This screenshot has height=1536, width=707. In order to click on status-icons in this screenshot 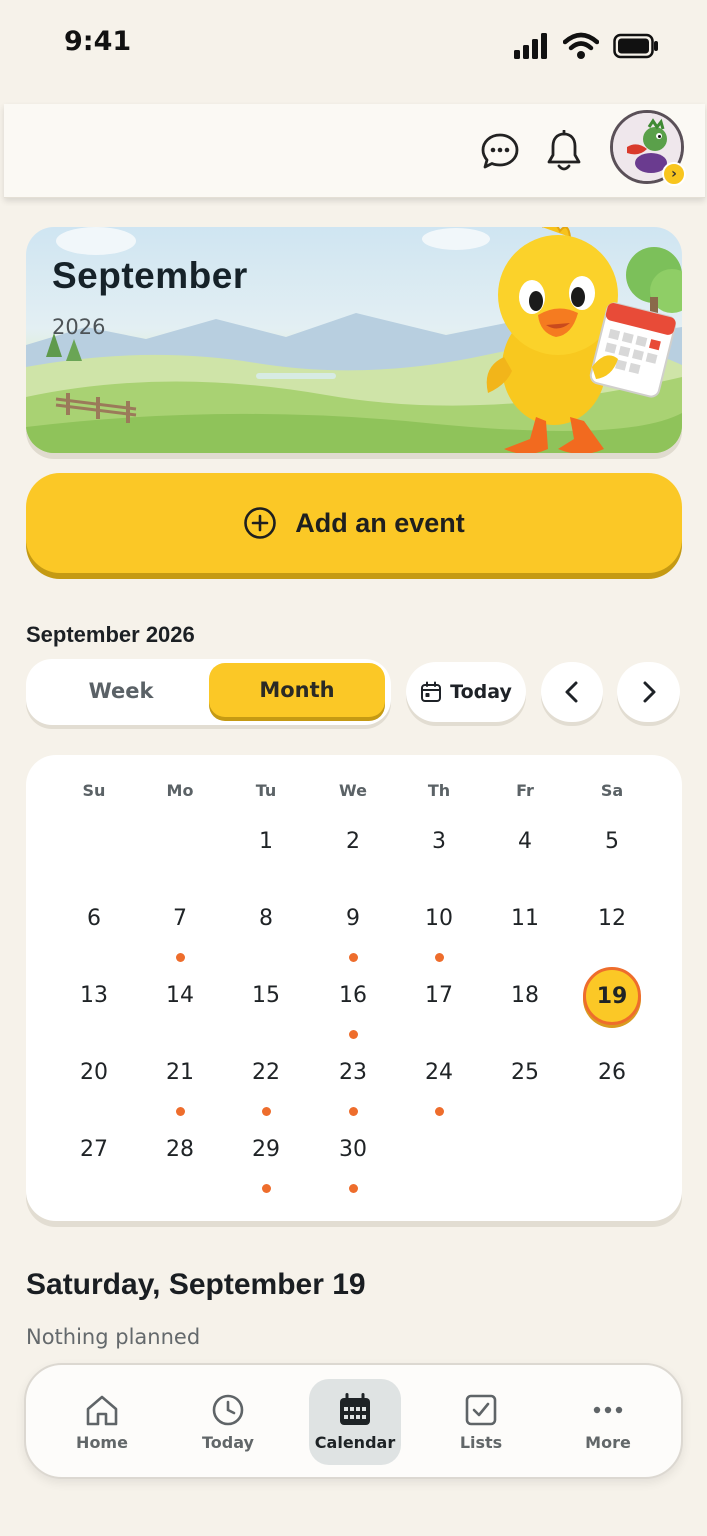, I will do `click(586, 46)`.